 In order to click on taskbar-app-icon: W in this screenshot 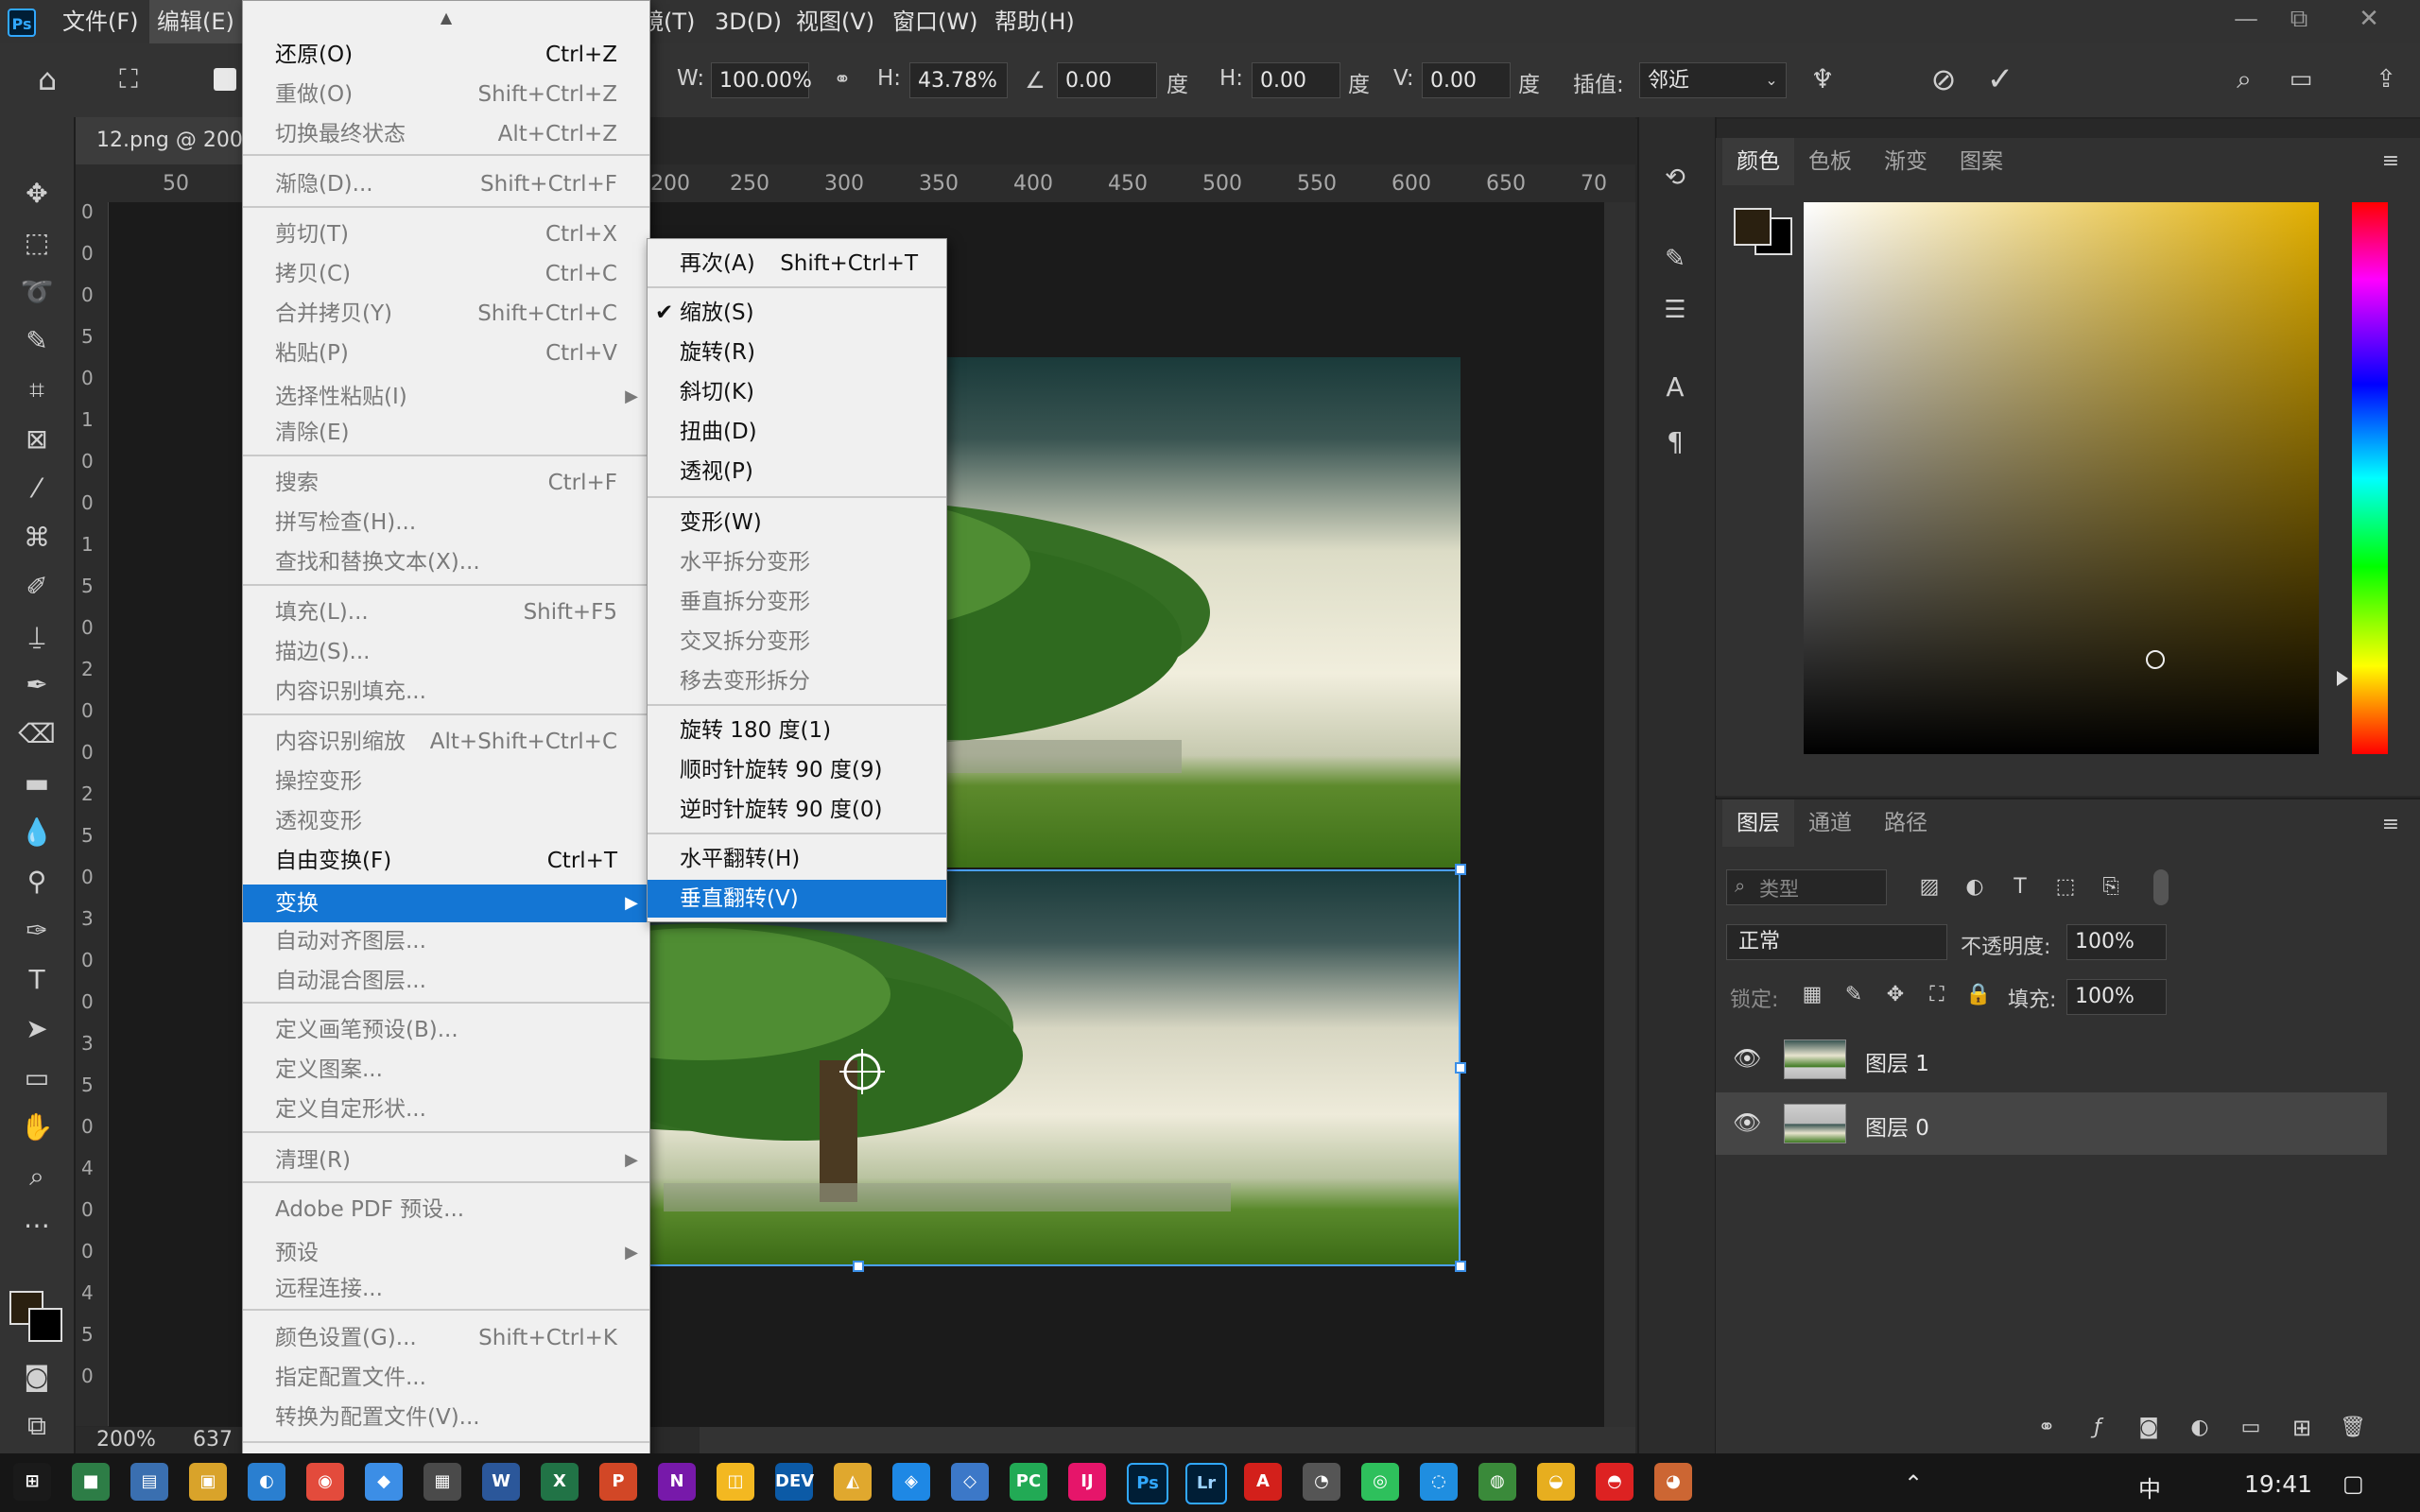, I will do `click(501, 1482)`.